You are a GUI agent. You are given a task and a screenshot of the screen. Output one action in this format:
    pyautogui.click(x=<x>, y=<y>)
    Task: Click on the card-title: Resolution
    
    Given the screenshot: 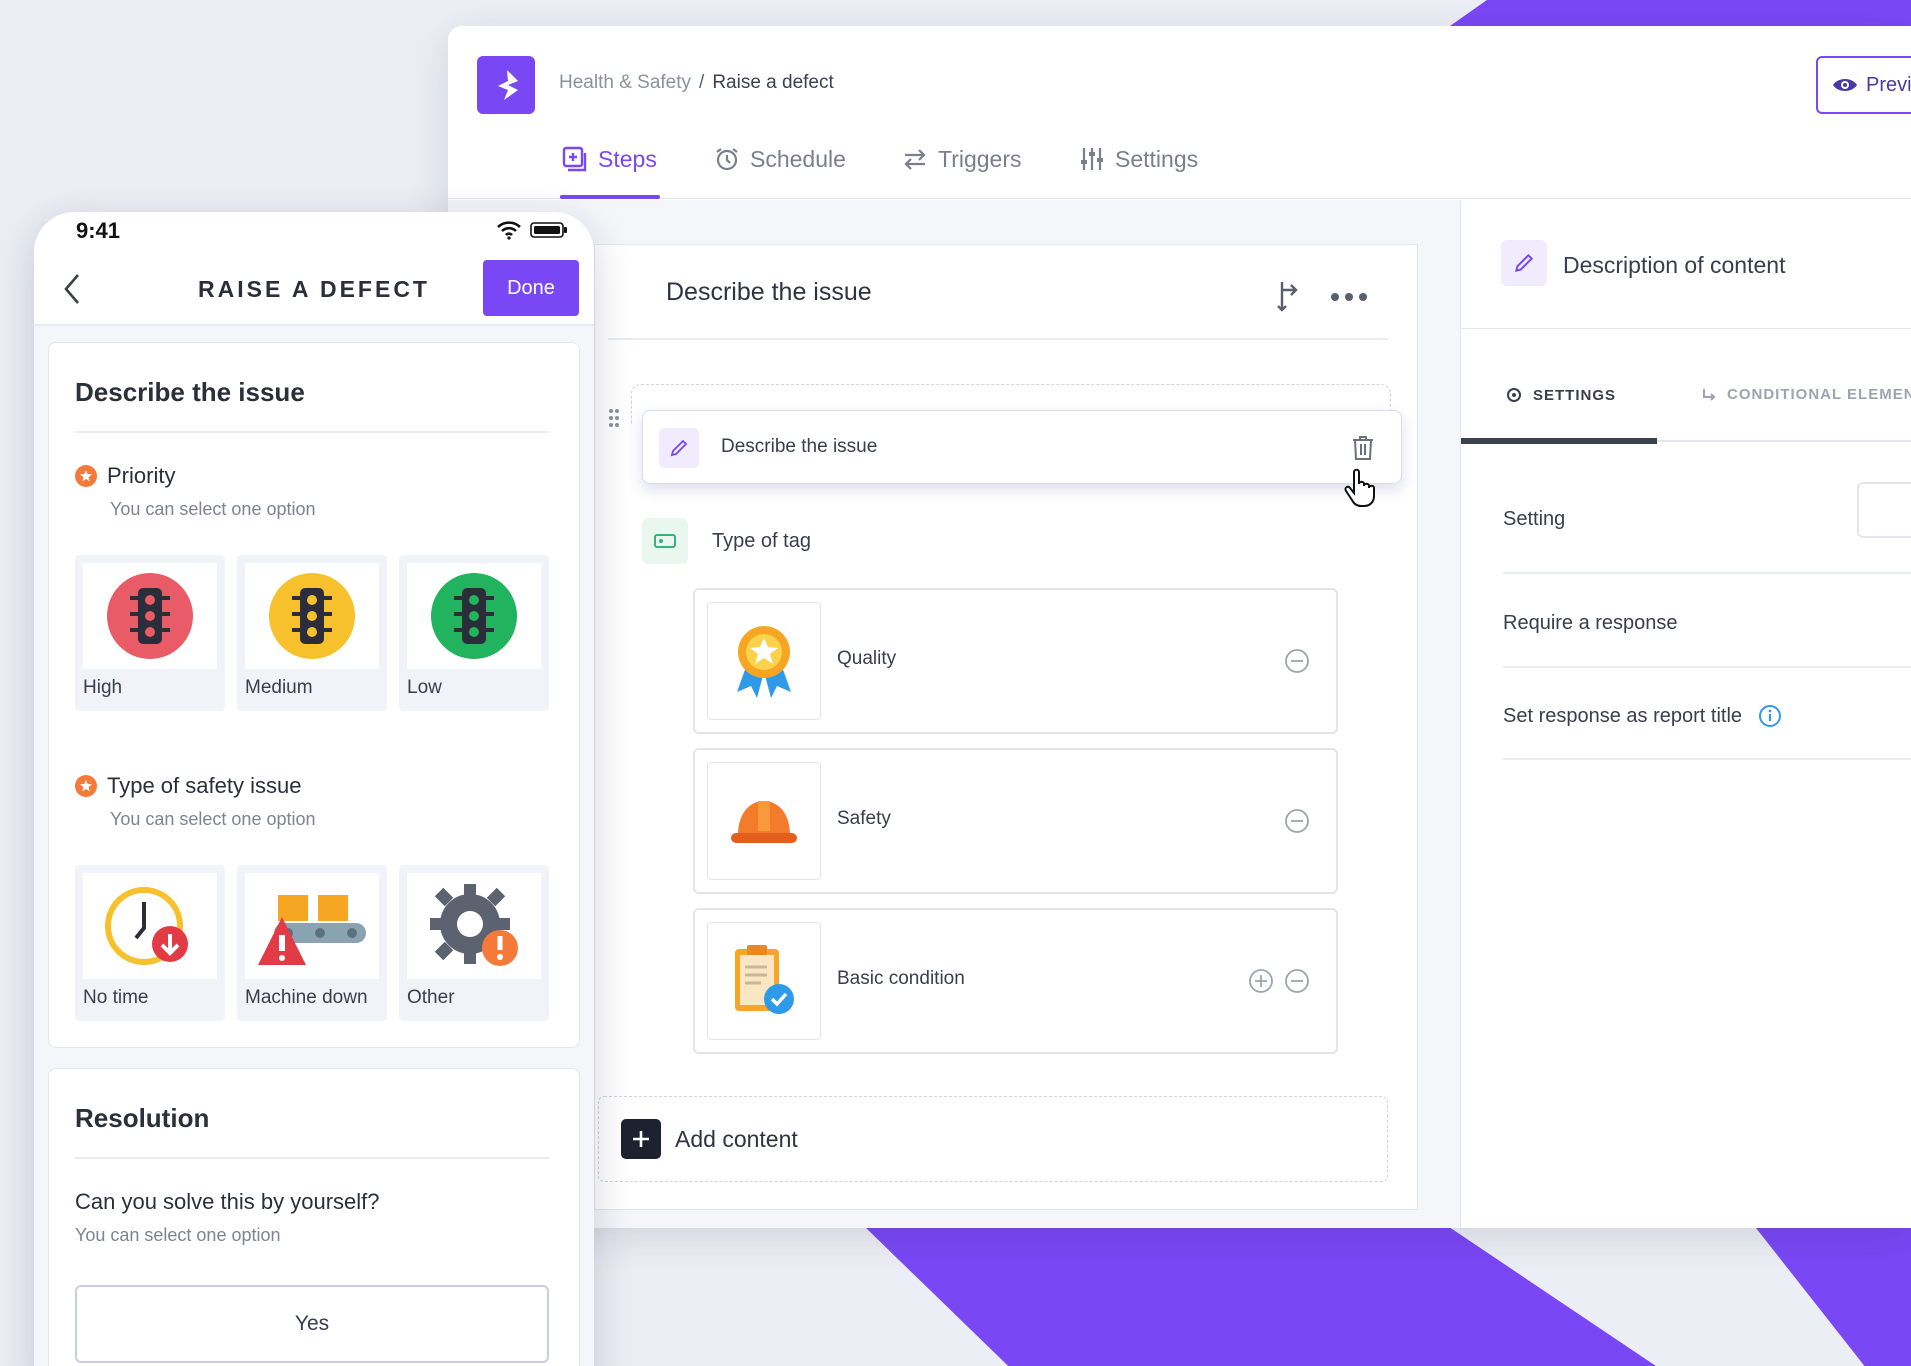 What is the action you would take?
    pyautogui.click(x=142, y=1118)
    